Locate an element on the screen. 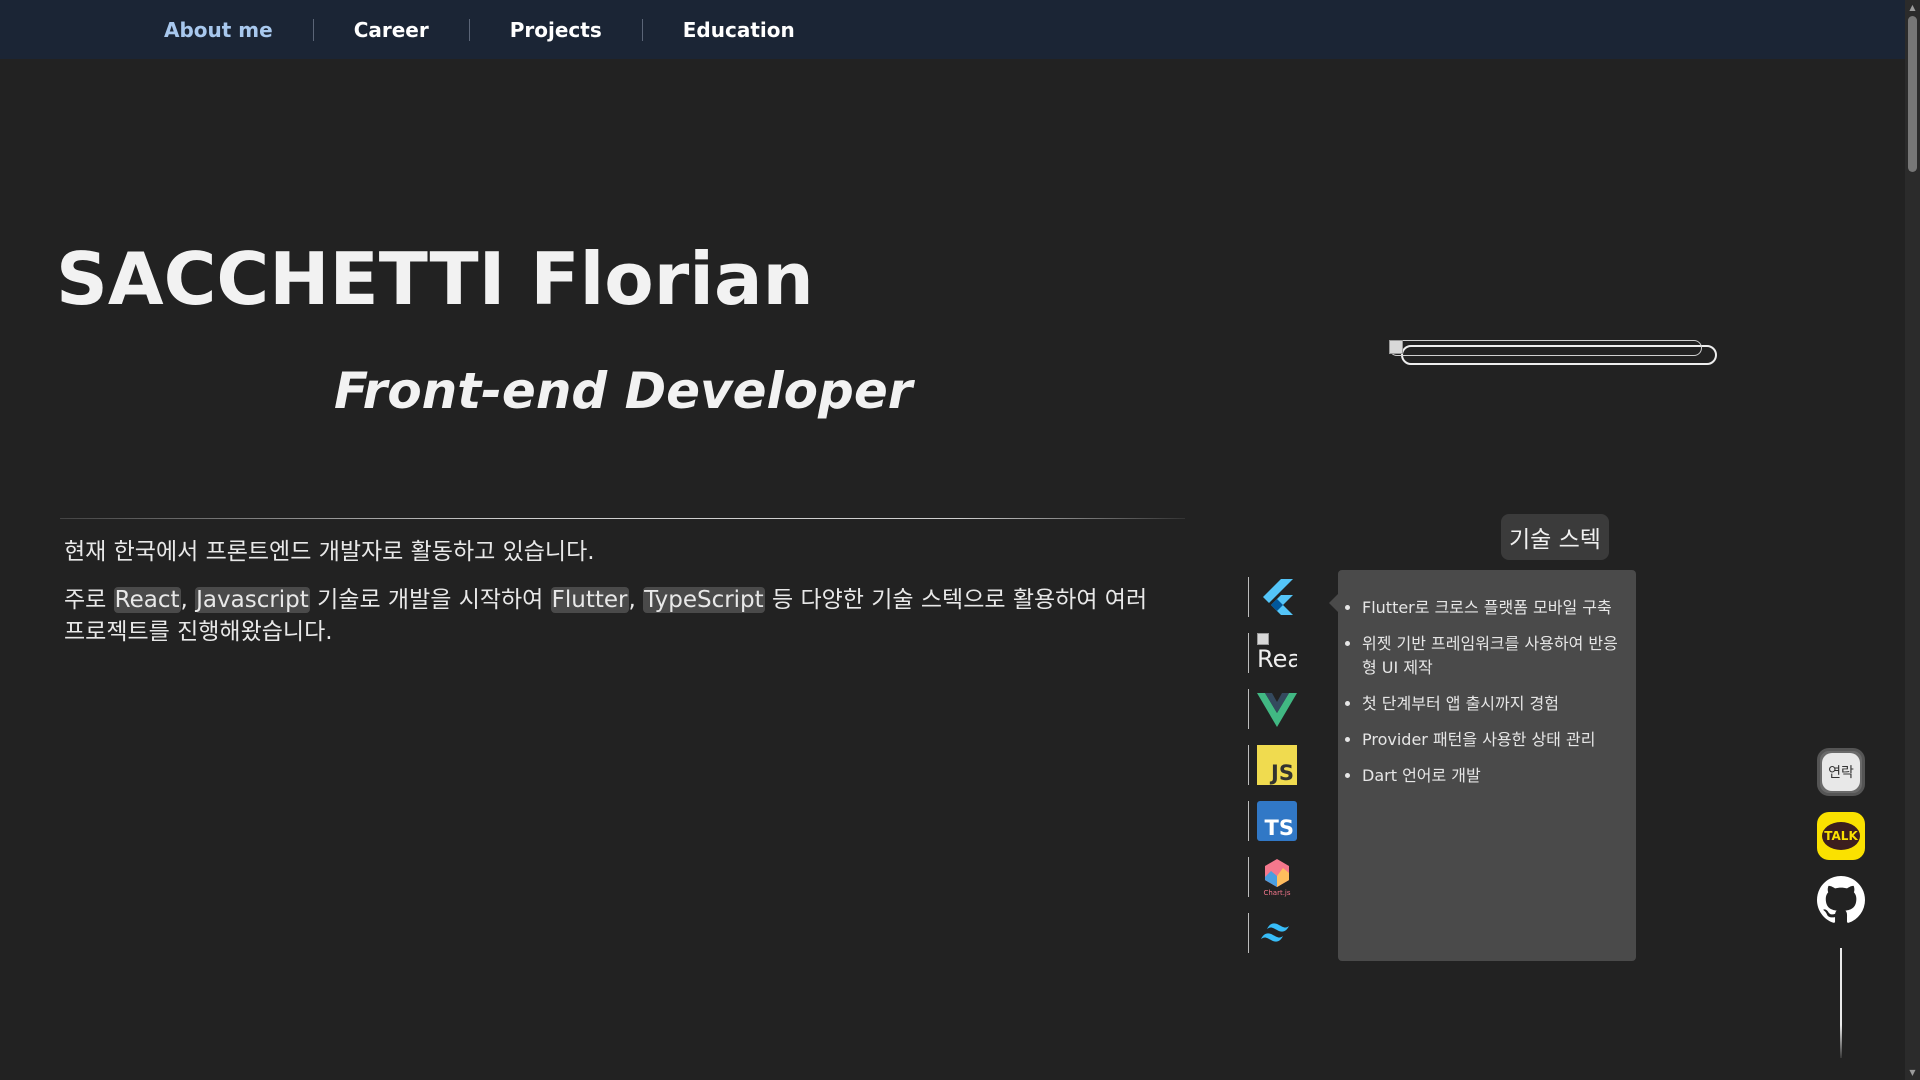 The height and width of the screenshot is (1080, 1920). stack-item-tailwind is located at coordinates (1273, 933).